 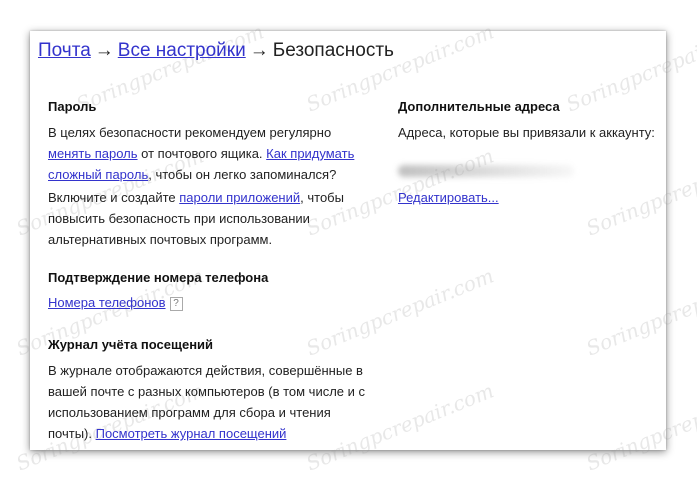 I want to click on breadcrumb-all-settings-link: Все настройки, so click(x=182, y=50).